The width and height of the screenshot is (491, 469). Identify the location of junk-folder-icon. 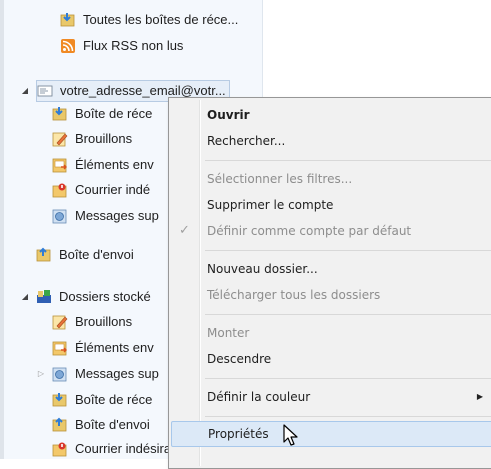
(60, 449).